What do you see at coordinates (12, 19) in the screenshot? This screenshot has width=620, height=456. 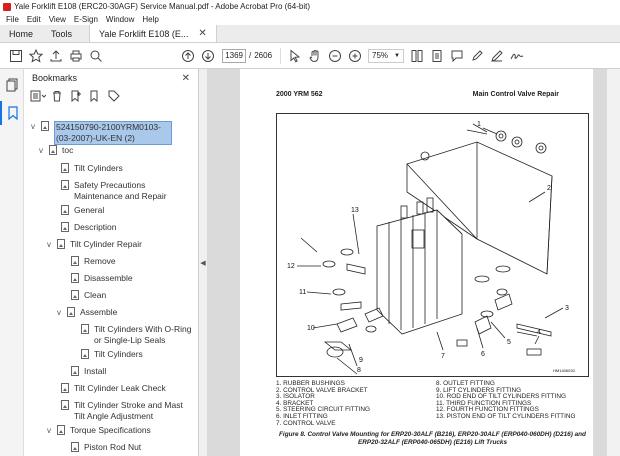 I see `menu-file: File` at bounding box center [12, 19].